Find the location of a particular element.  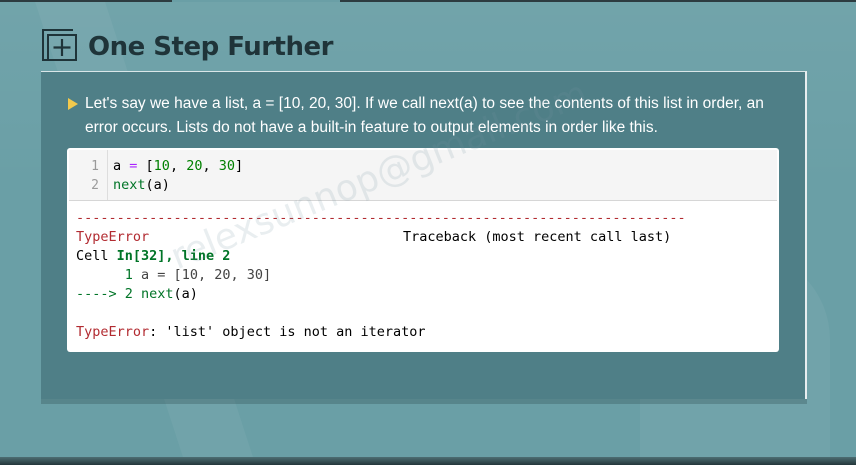

cell-ref: In[32], line 2 is located at coordinates (173, 256).